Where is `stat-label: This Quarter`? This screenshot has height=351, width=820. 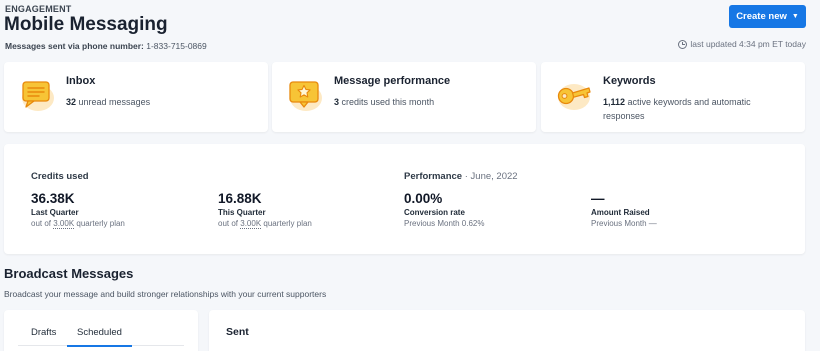
stat-label: This Quarter is located at coordinates (242, 212).